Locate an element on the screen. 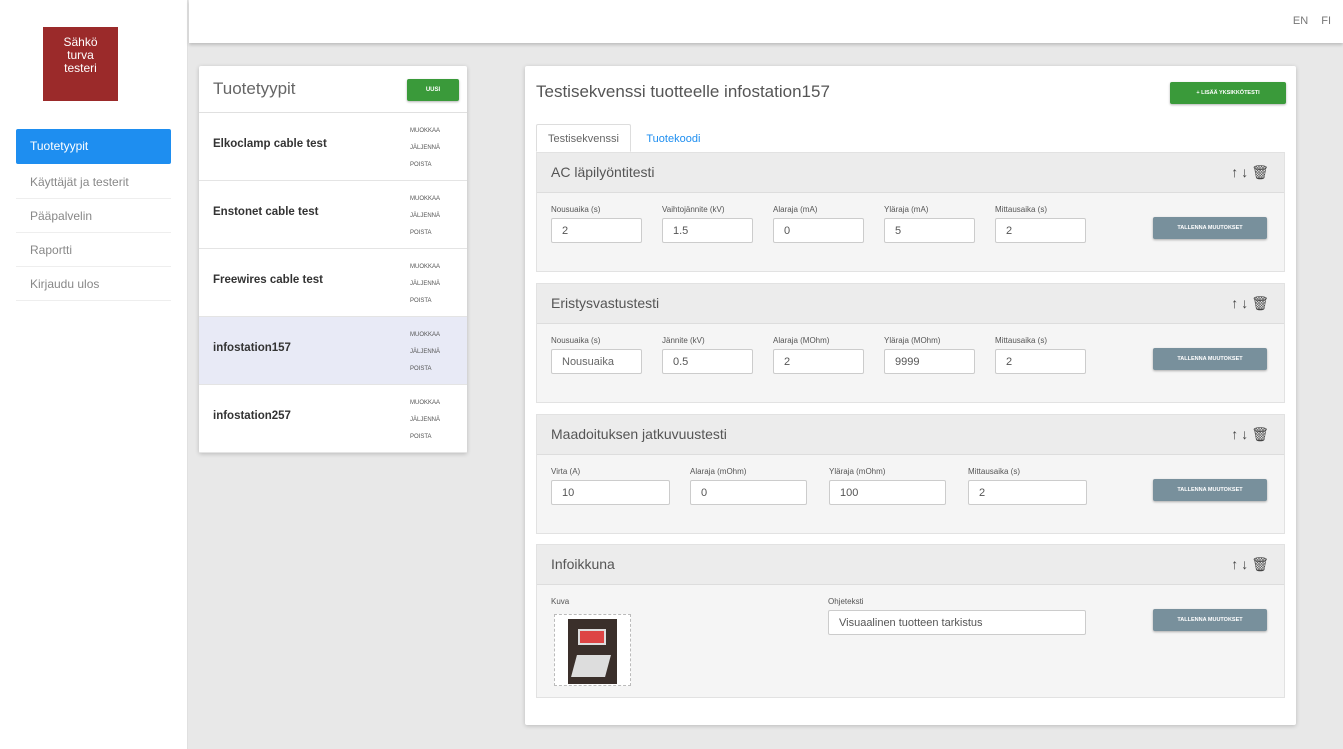  tab-test-sequence: Testisekvenssi is located at coordinates (583, 138).